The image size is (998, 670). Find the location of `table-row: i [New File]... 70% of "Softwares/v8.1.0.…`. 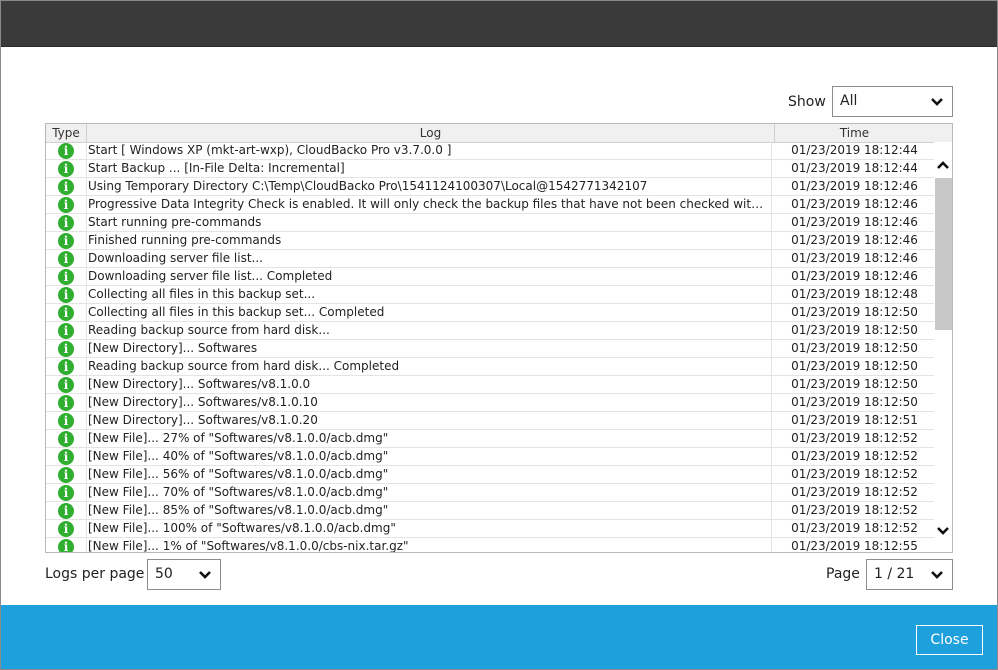

table-row: i [New File]... 70% of "Softwares/v8.1.0.… is located at coordinates (490, 493).